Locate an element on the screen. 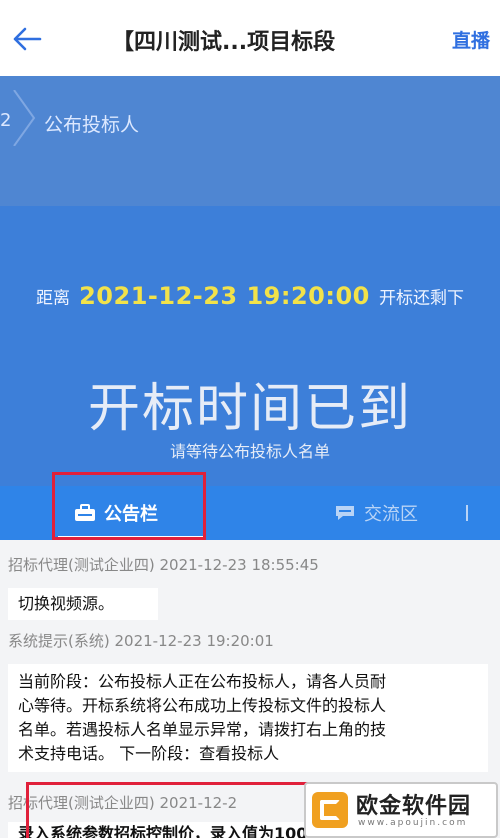 Image resolution: width=500 pixels, height=838 pixels. message-meta: 系统提示(系统) 2021-12-23 19:20:01 is located at coordinates (141, 640).